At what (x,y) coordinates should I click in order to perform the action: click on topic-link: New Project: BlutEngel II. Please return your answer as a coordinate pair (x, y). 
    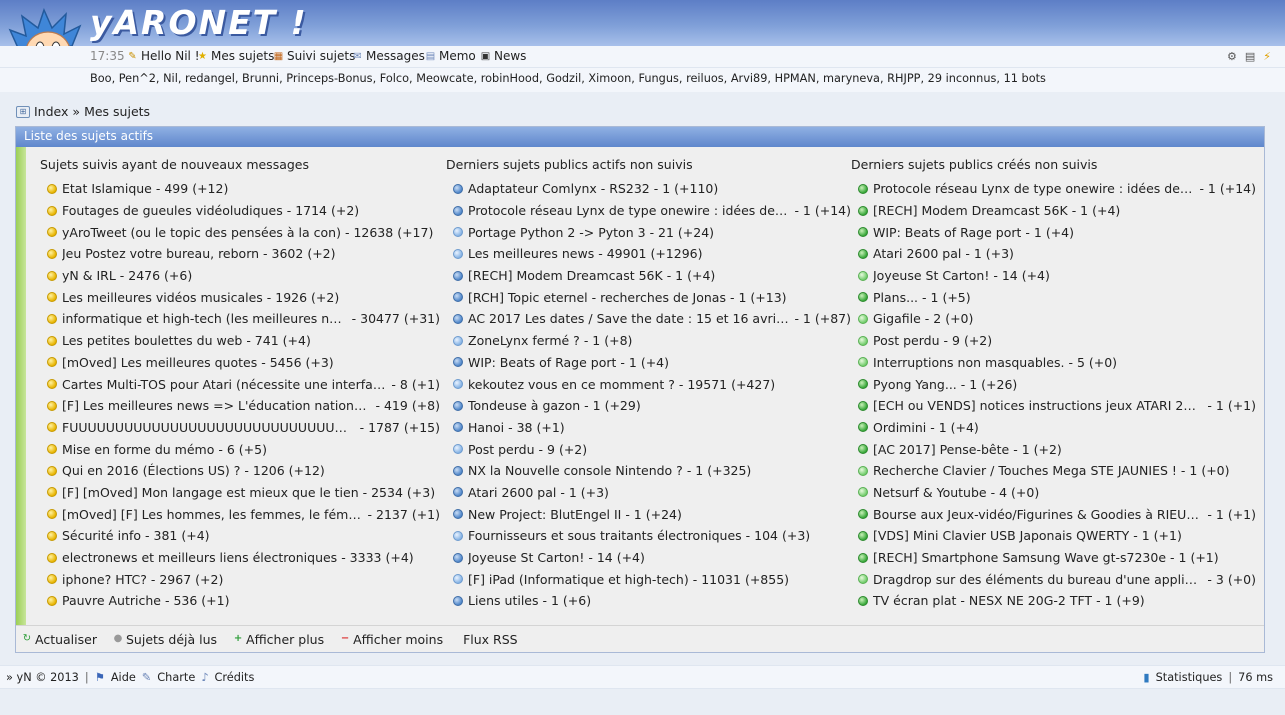
    Looking at the image, I should click on (544, 514).